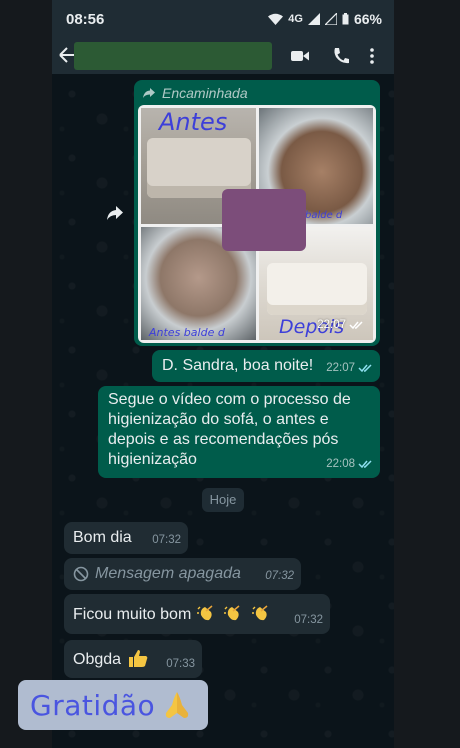 The height and width of the screenshot is (748, 460). I want to click on day-separator: Hoje, so click(223, 500).